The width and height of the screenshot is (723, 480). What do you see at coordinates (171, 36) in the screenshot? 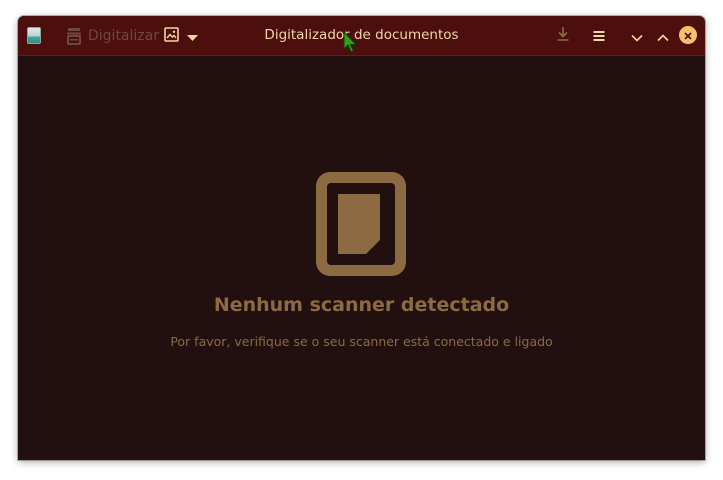
I see `image-icon` at bounding box center [171, 36].